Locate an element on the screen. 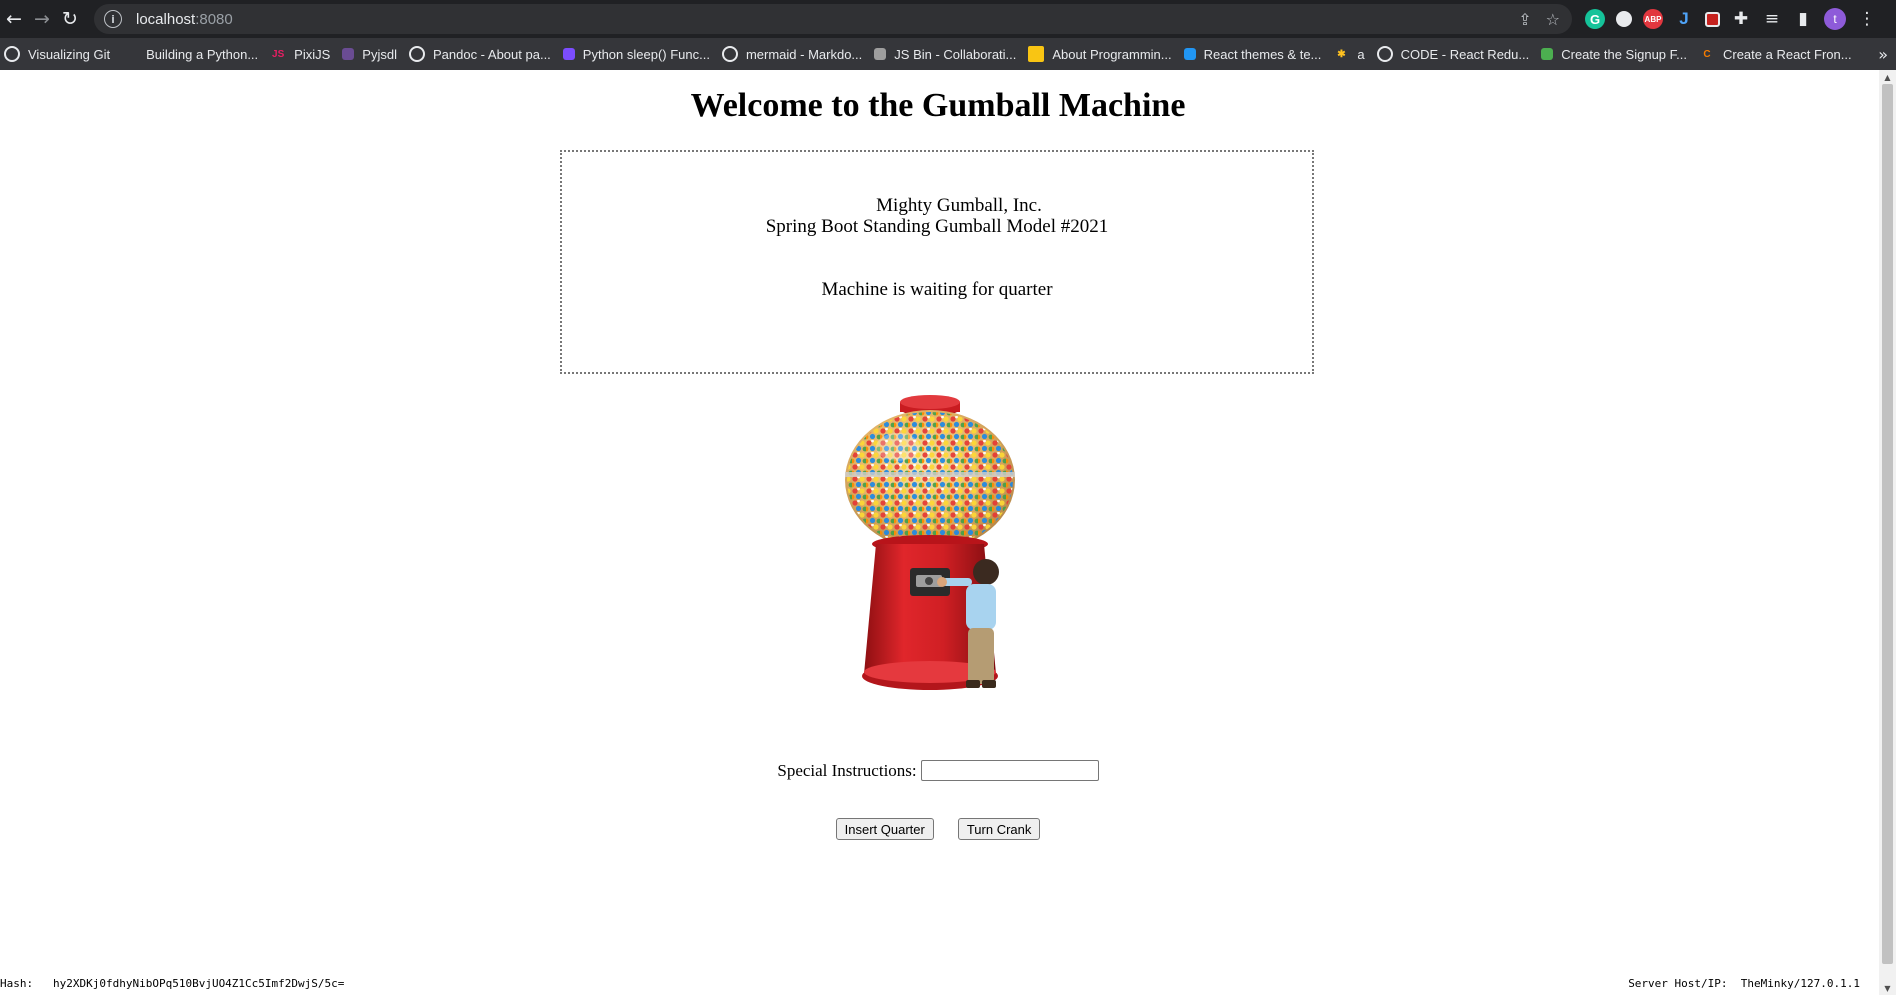 The height and width of the screenshot is (995, 1896). tv-extension-icon is located at coordinates (1712, 19).